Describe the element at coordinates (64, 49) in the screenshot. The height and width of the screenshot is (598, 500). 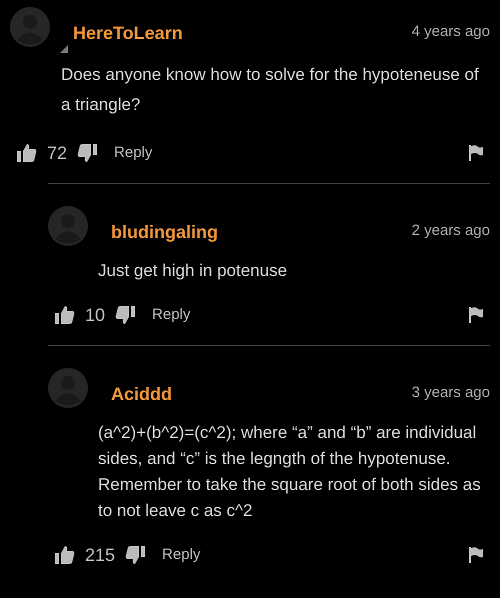
I see `corner-mark-icon` at that location.